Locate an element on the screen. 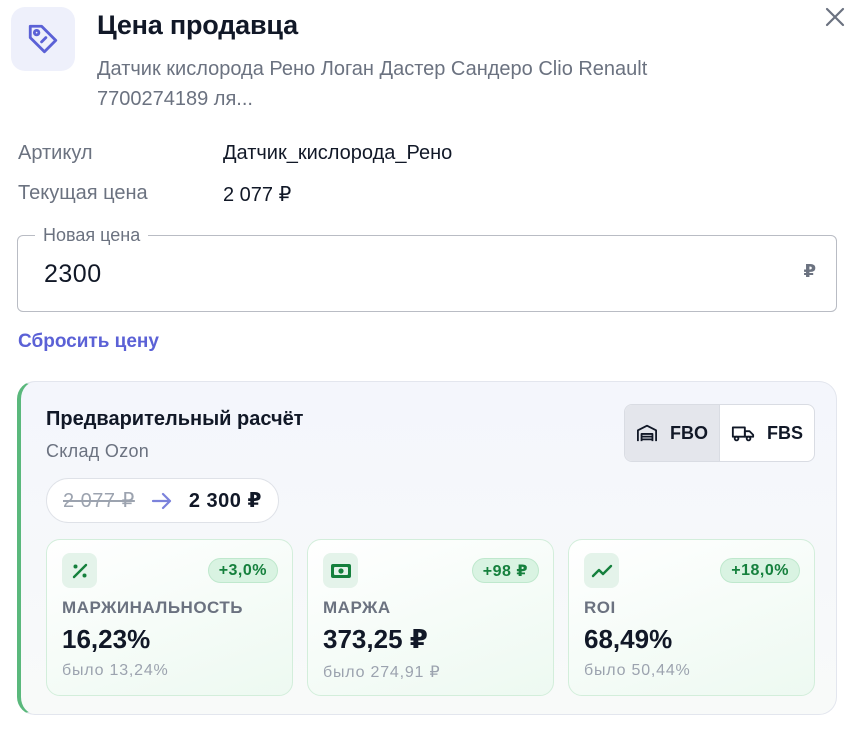 This screenshot has height=740, width=854. fulfillment-toggle: FBO FBS is located at coordinates (719, 433).